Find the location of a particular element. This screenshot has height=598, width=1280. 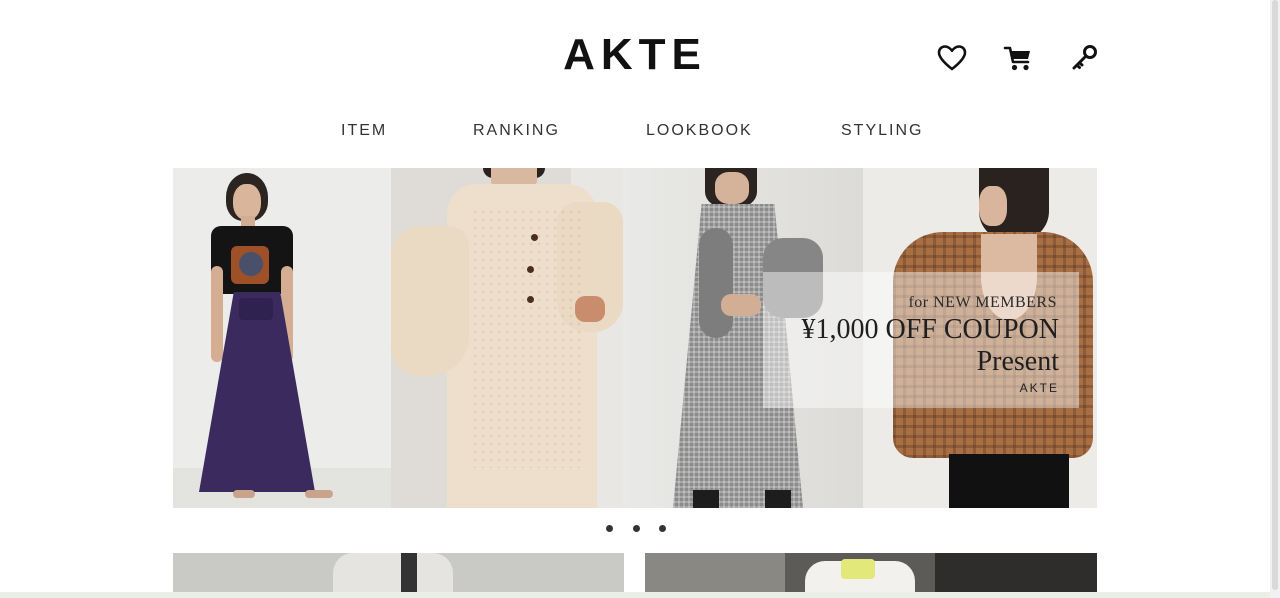

nav-item-lookbook: LOOKBOOK is located at coordinates (699, 131).